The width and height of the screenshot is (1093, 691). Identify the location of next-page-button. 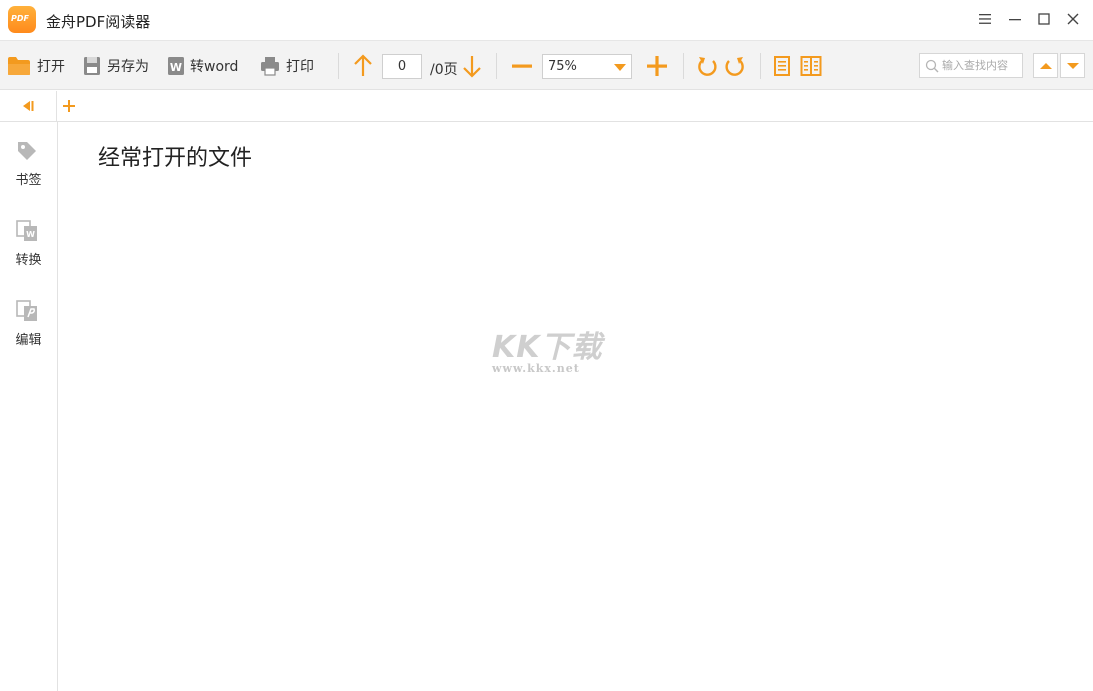
(472, 66).